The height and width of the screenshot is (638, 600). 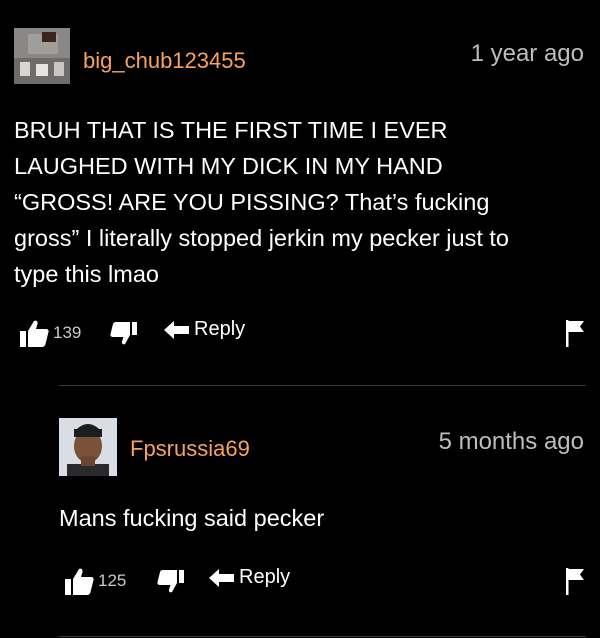 I want to click on timestamp: 5 months ago, so click(x=511, y=441).